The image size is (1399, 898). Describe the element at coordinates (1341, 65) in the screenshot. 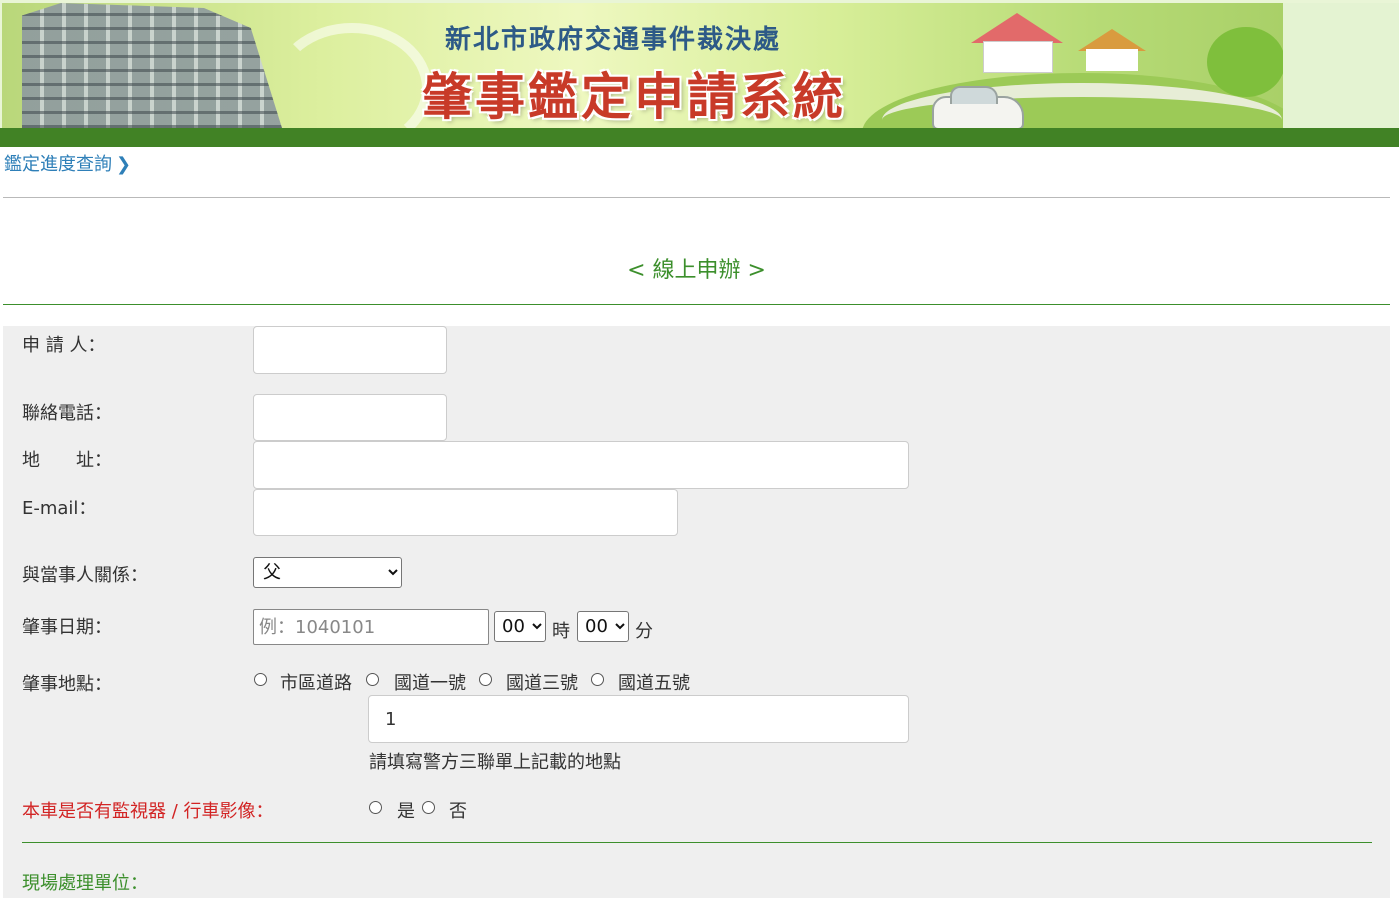

I see `banner-filler` at that location.